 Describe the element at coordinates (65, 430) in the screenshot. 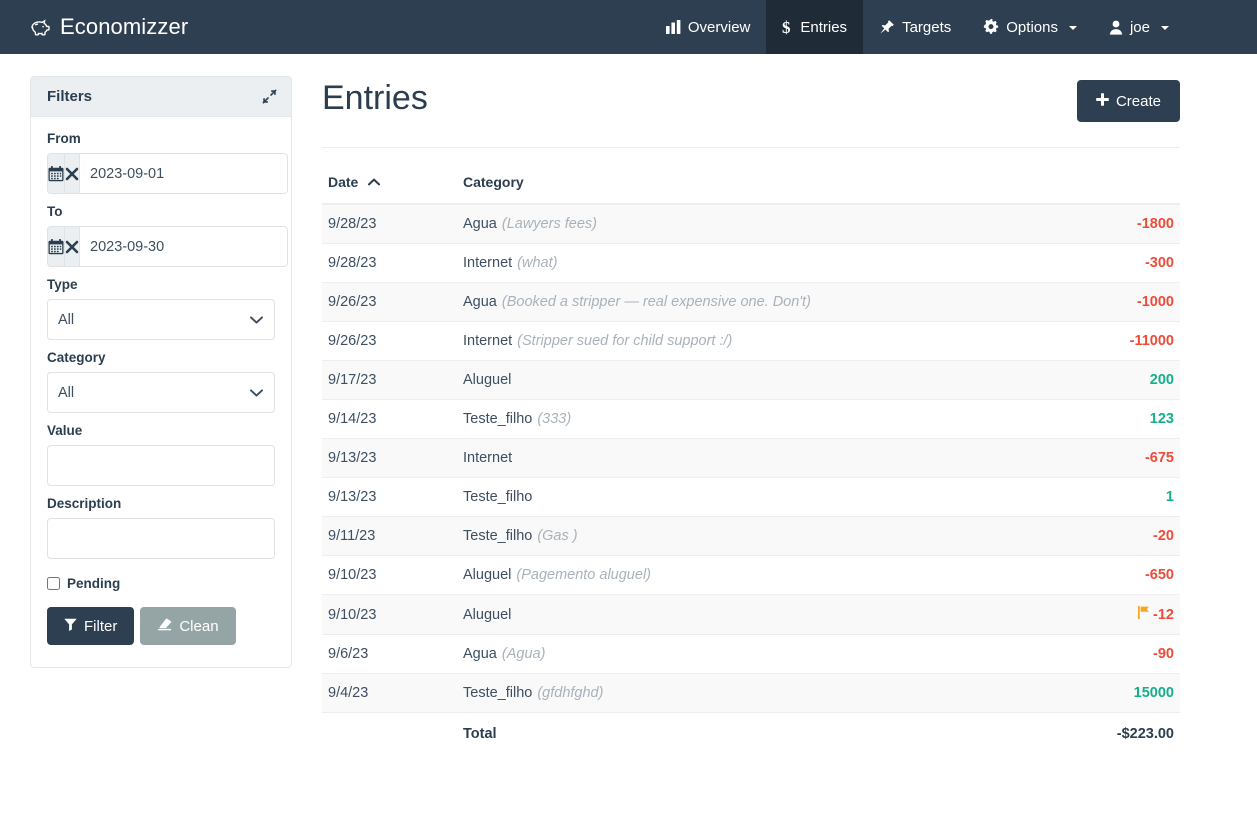

I see `value-label: Value` at that location.